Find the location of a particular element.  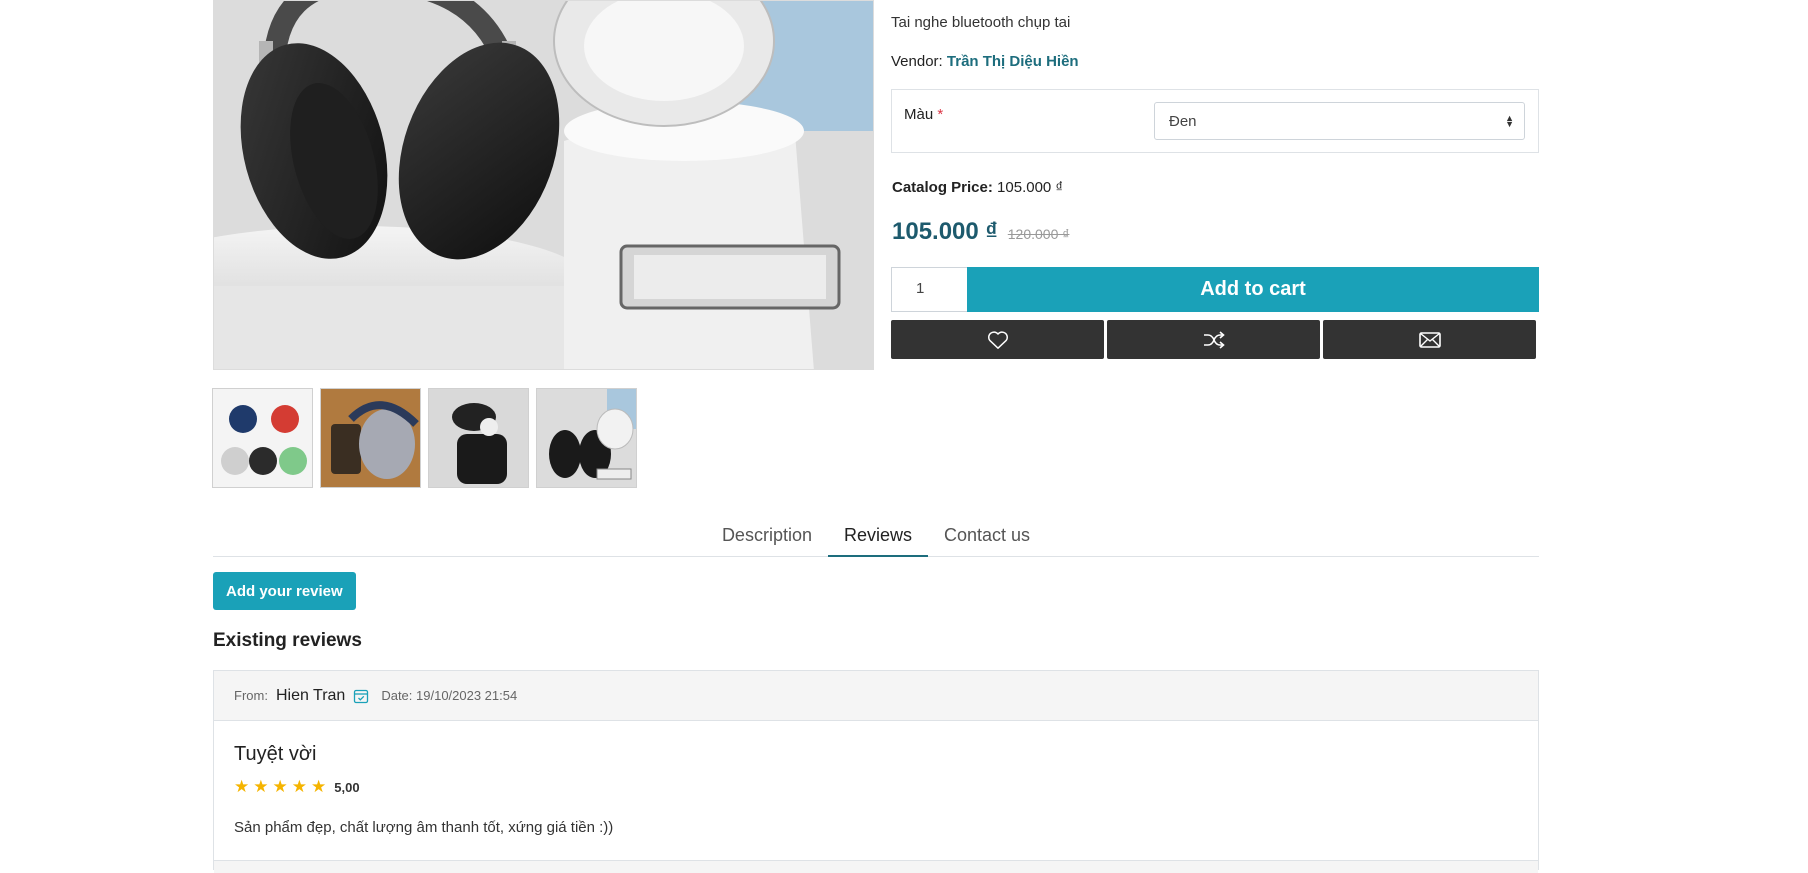

email-friend-button is located at coordinates (1429, 339).